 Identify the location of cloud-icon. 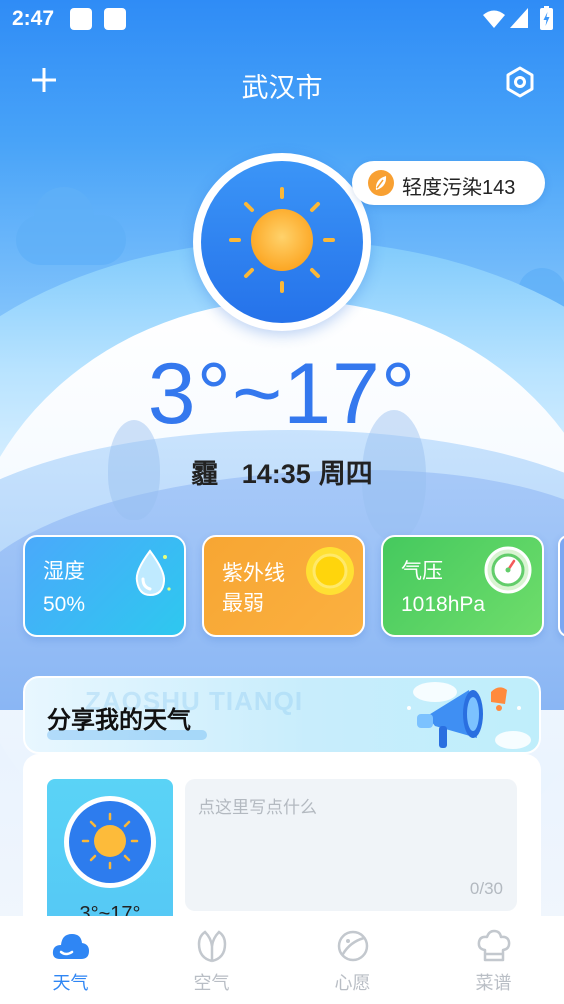
(70, 946).